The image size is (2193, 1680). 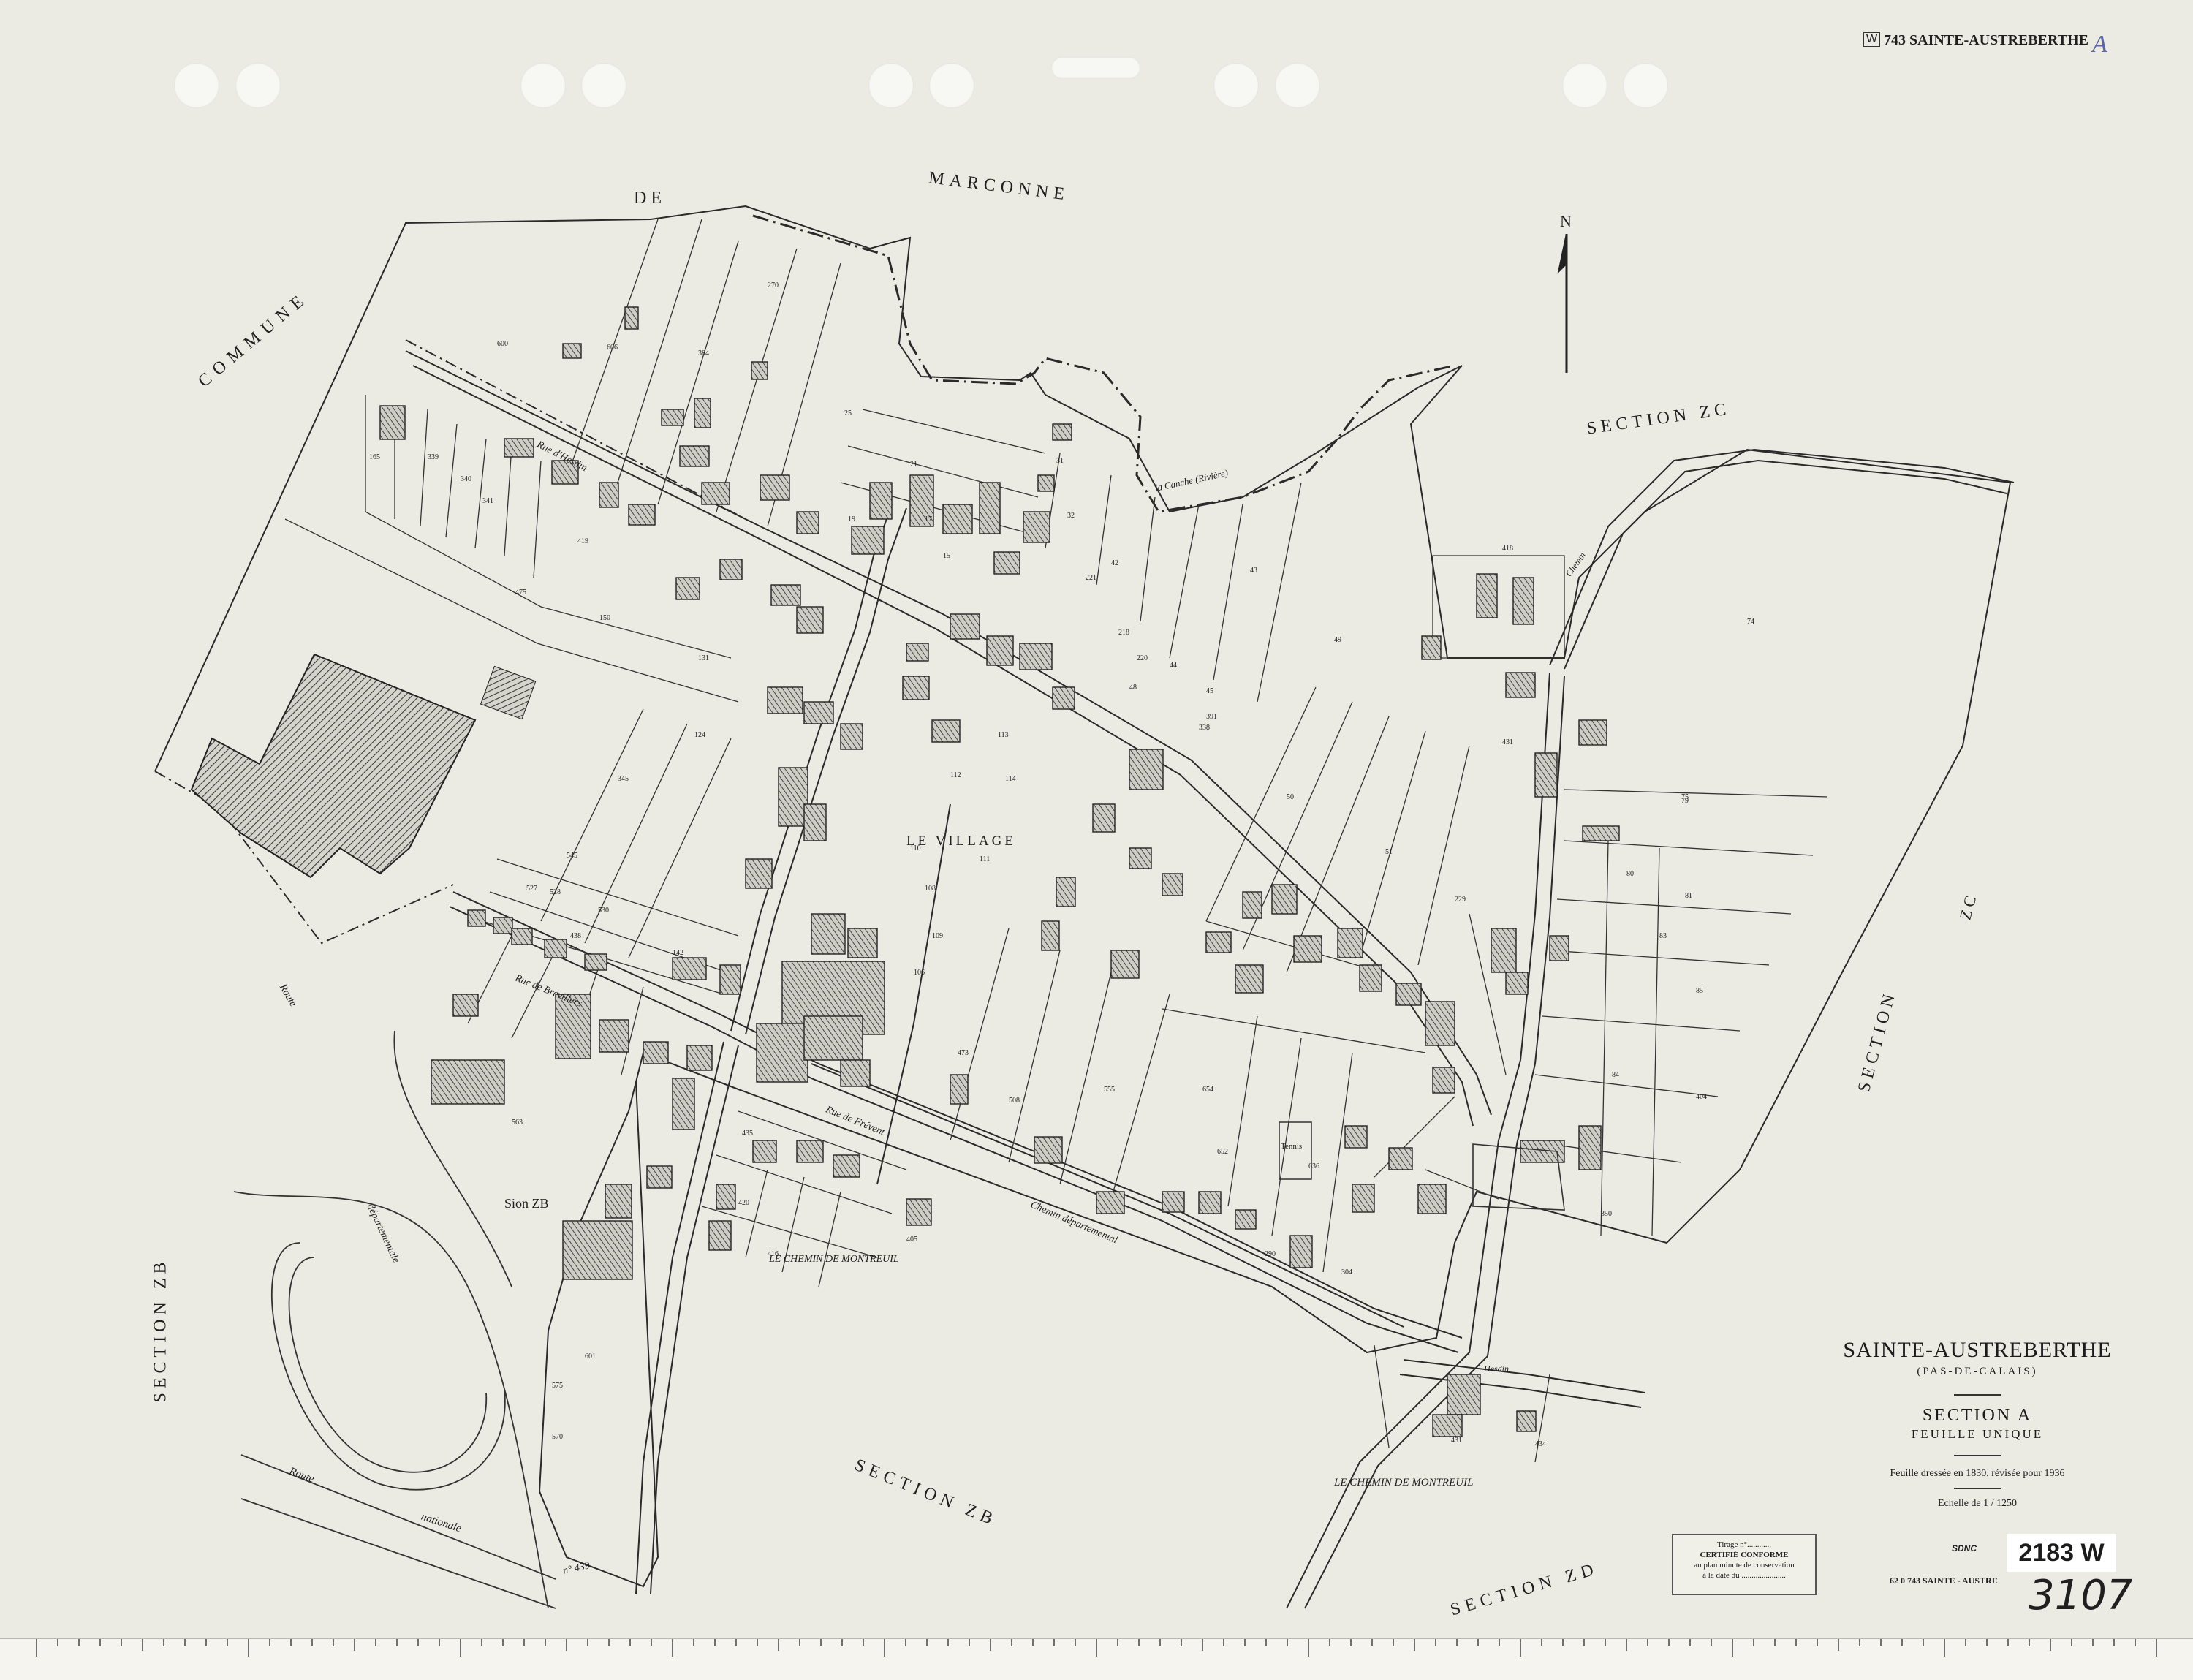 What do you see at coordinates (928, 519) in the screenshot?
I see `parcel-number: 17` at bounding box center [928, 519].